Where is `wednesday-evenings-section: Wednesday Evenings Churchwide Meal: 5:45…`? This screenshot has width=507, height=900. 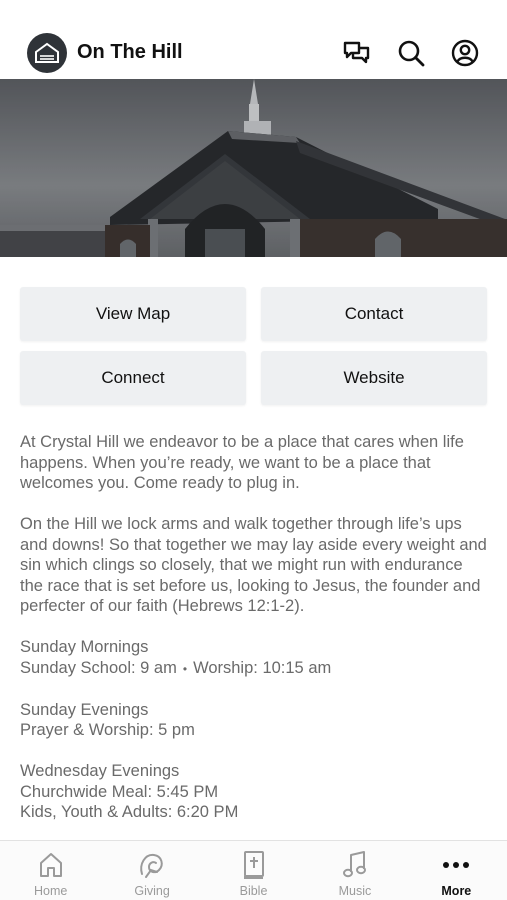
wednesday-evenings-section: Wednesday Evenings Churchwide Meal: 5:45… is located at coordinates (255, 792).